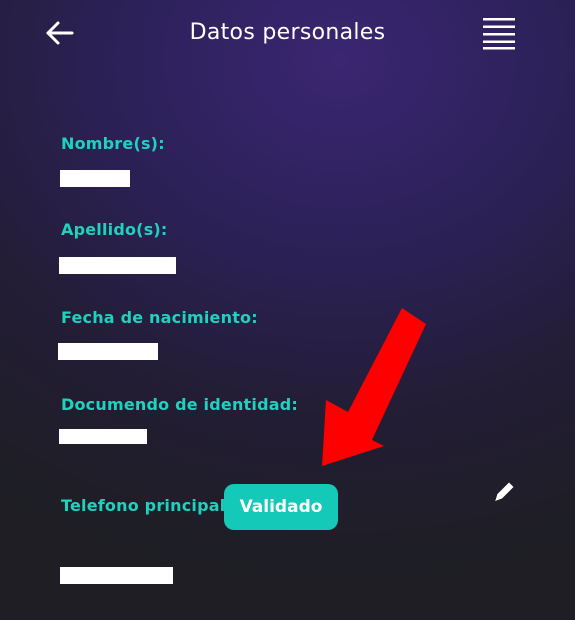 The width and height of the screenshot is (575, 620). What do you see at coordinates (147, 505) in the screenshot?
I see `telefono-label: Telefono principal:` at bounding box center [147, 505].